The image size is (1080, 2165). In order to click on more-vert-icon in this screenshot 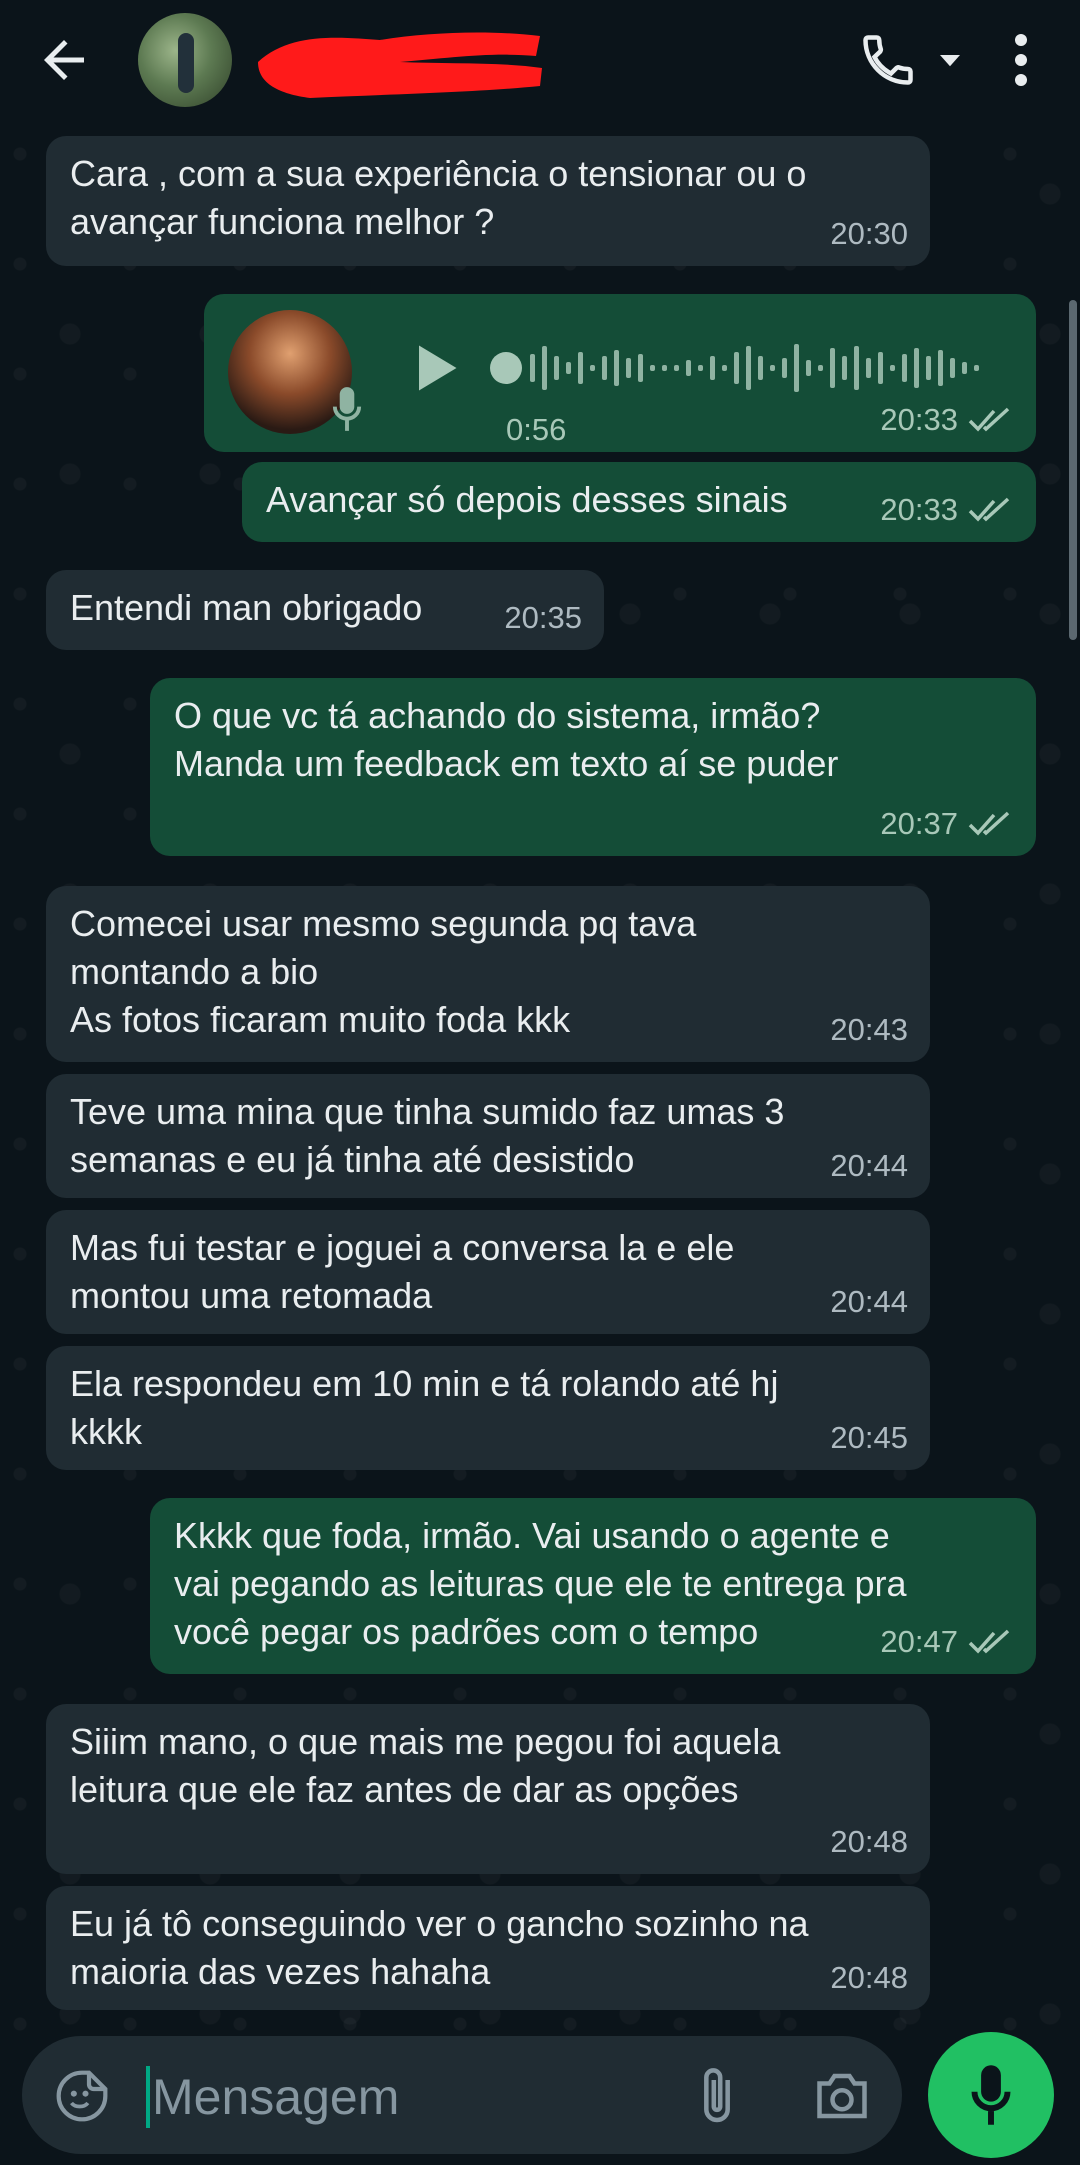, I will do `click(1021, 60)`.